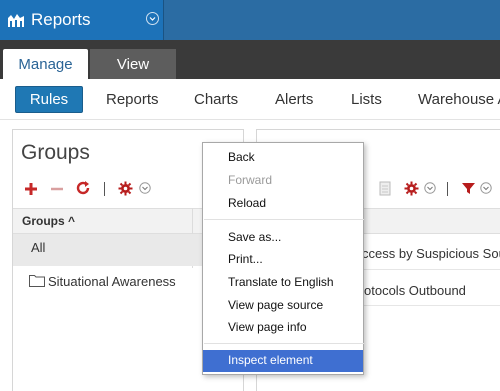 The width and height of the screenshot is (500, 391). I want to click on menu-item-label: Forward, so click(250, 180).